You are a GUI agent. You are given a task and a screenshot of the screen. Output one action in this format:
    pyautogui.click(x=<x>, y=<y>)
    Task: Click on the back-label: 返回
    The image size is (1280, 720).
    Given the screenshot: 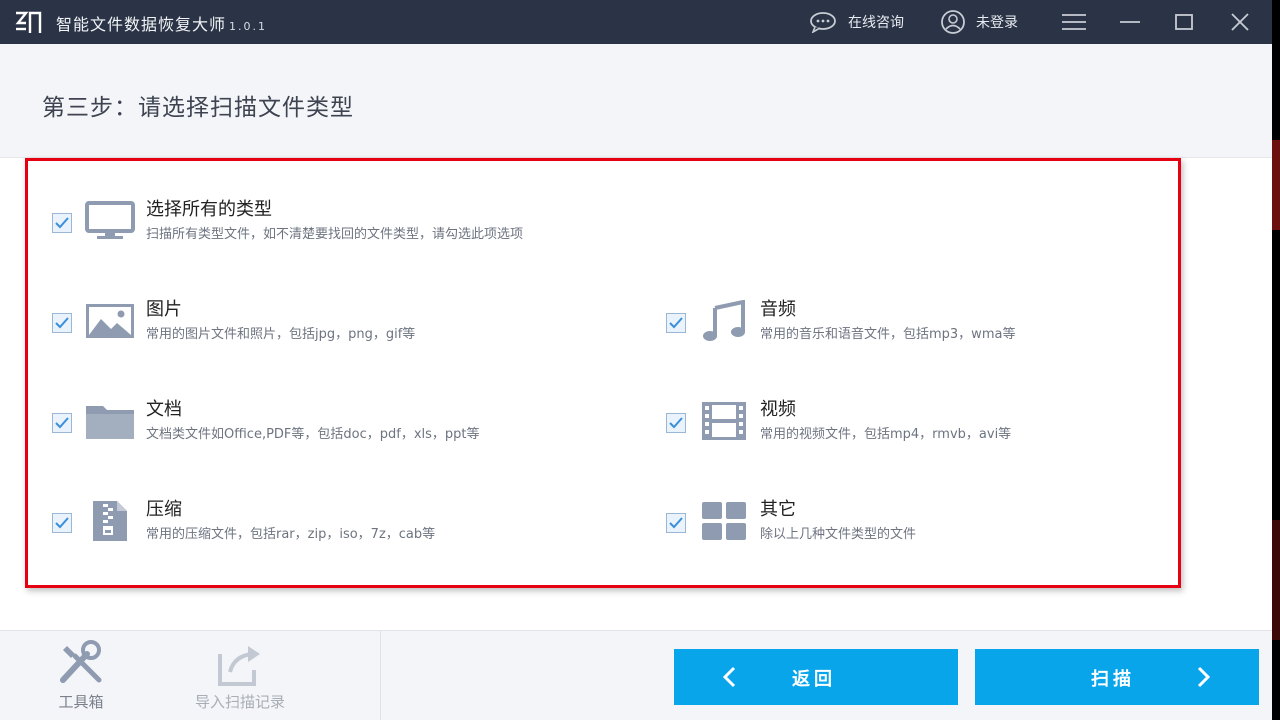 What is the action you would take?
    pyautogui.click(x=814, y=679)
    